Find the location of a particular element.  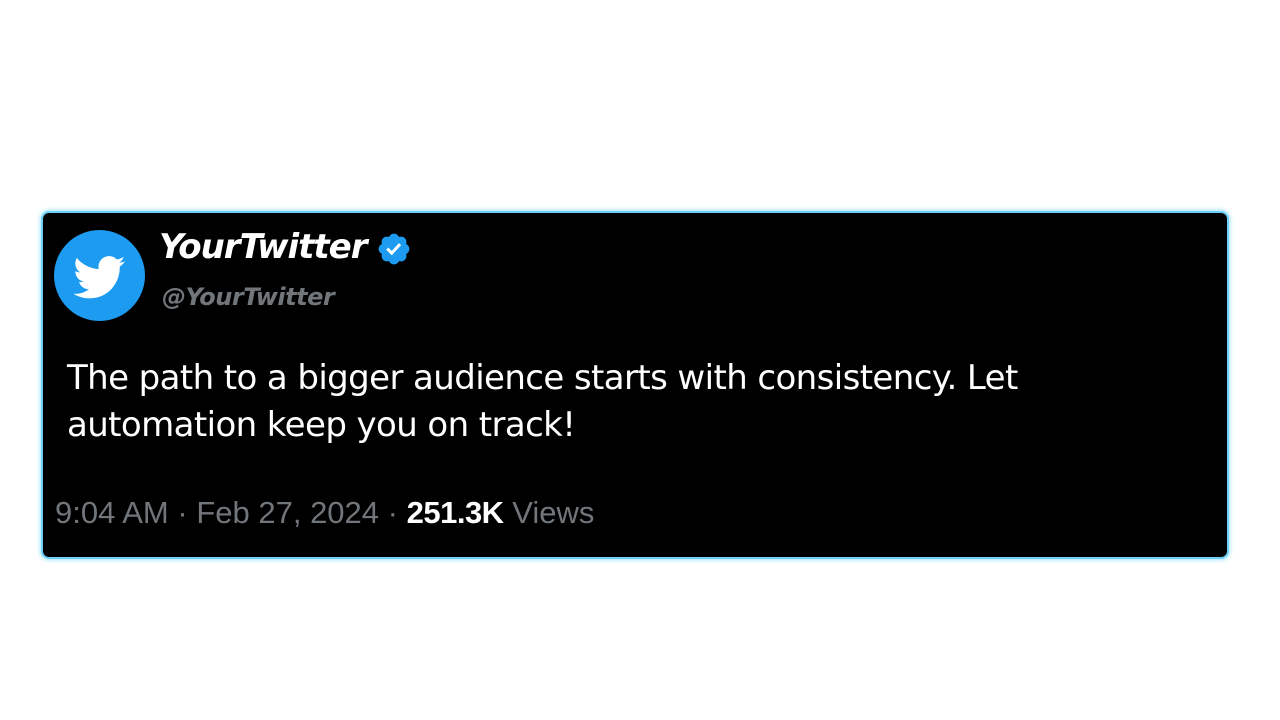

avatar is located at coordinates (99, 275).